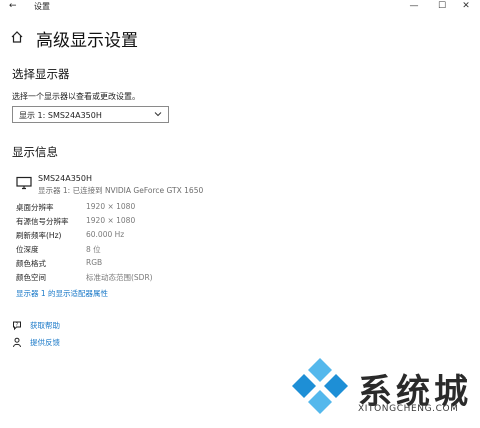  Describe the element at coordinates (141, 250) in the screenshot. I see `info-row-bit-depth: 位深度 8 位` at that location.